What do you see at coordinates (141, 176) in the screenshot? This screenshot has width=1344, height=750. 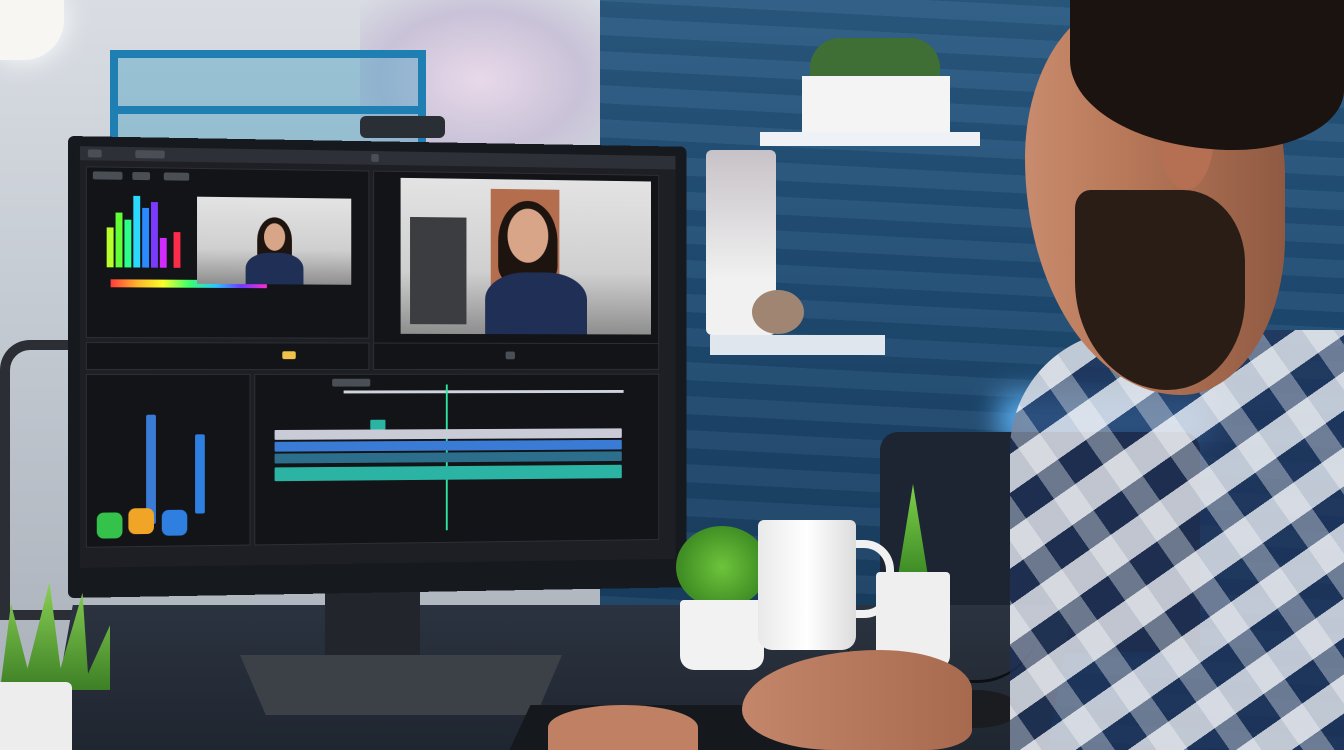 I see `panel-tab-source` at bounding box center [141, 176].